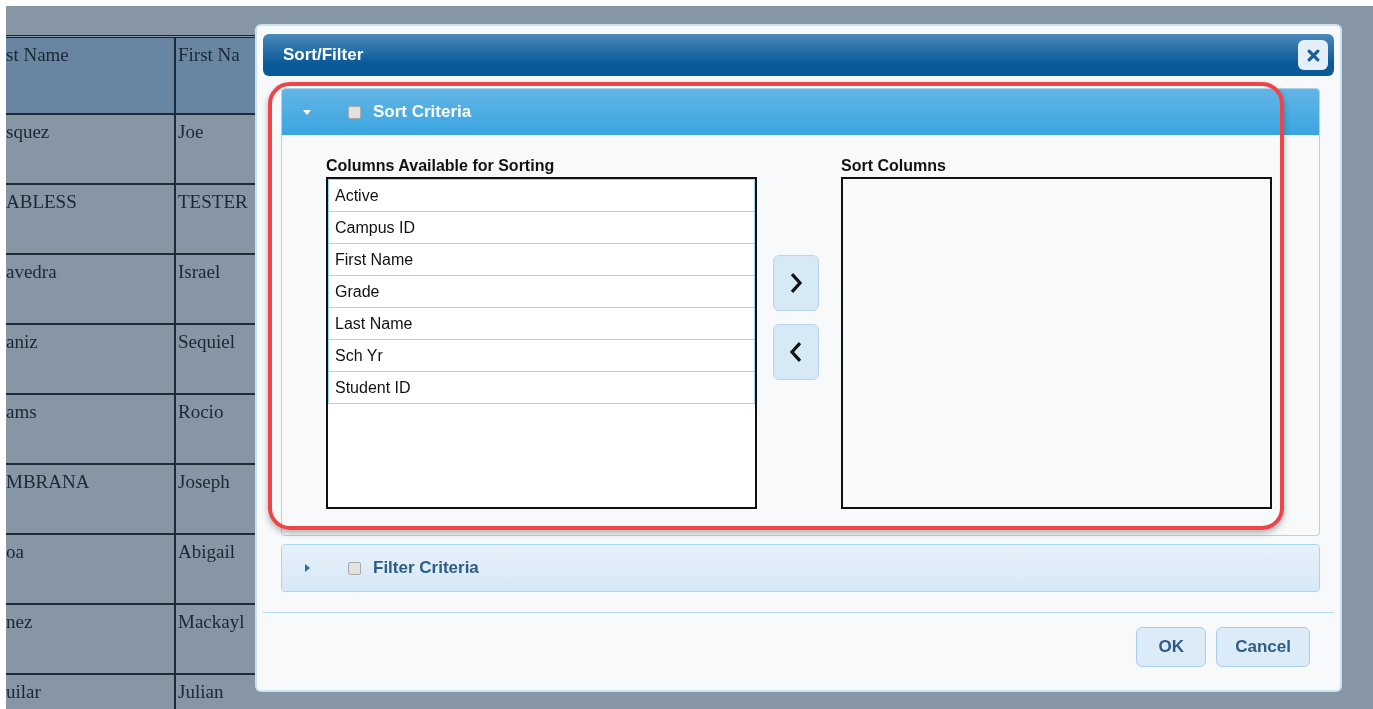  I want to click on table-cell: uilar, so click(23, 691).